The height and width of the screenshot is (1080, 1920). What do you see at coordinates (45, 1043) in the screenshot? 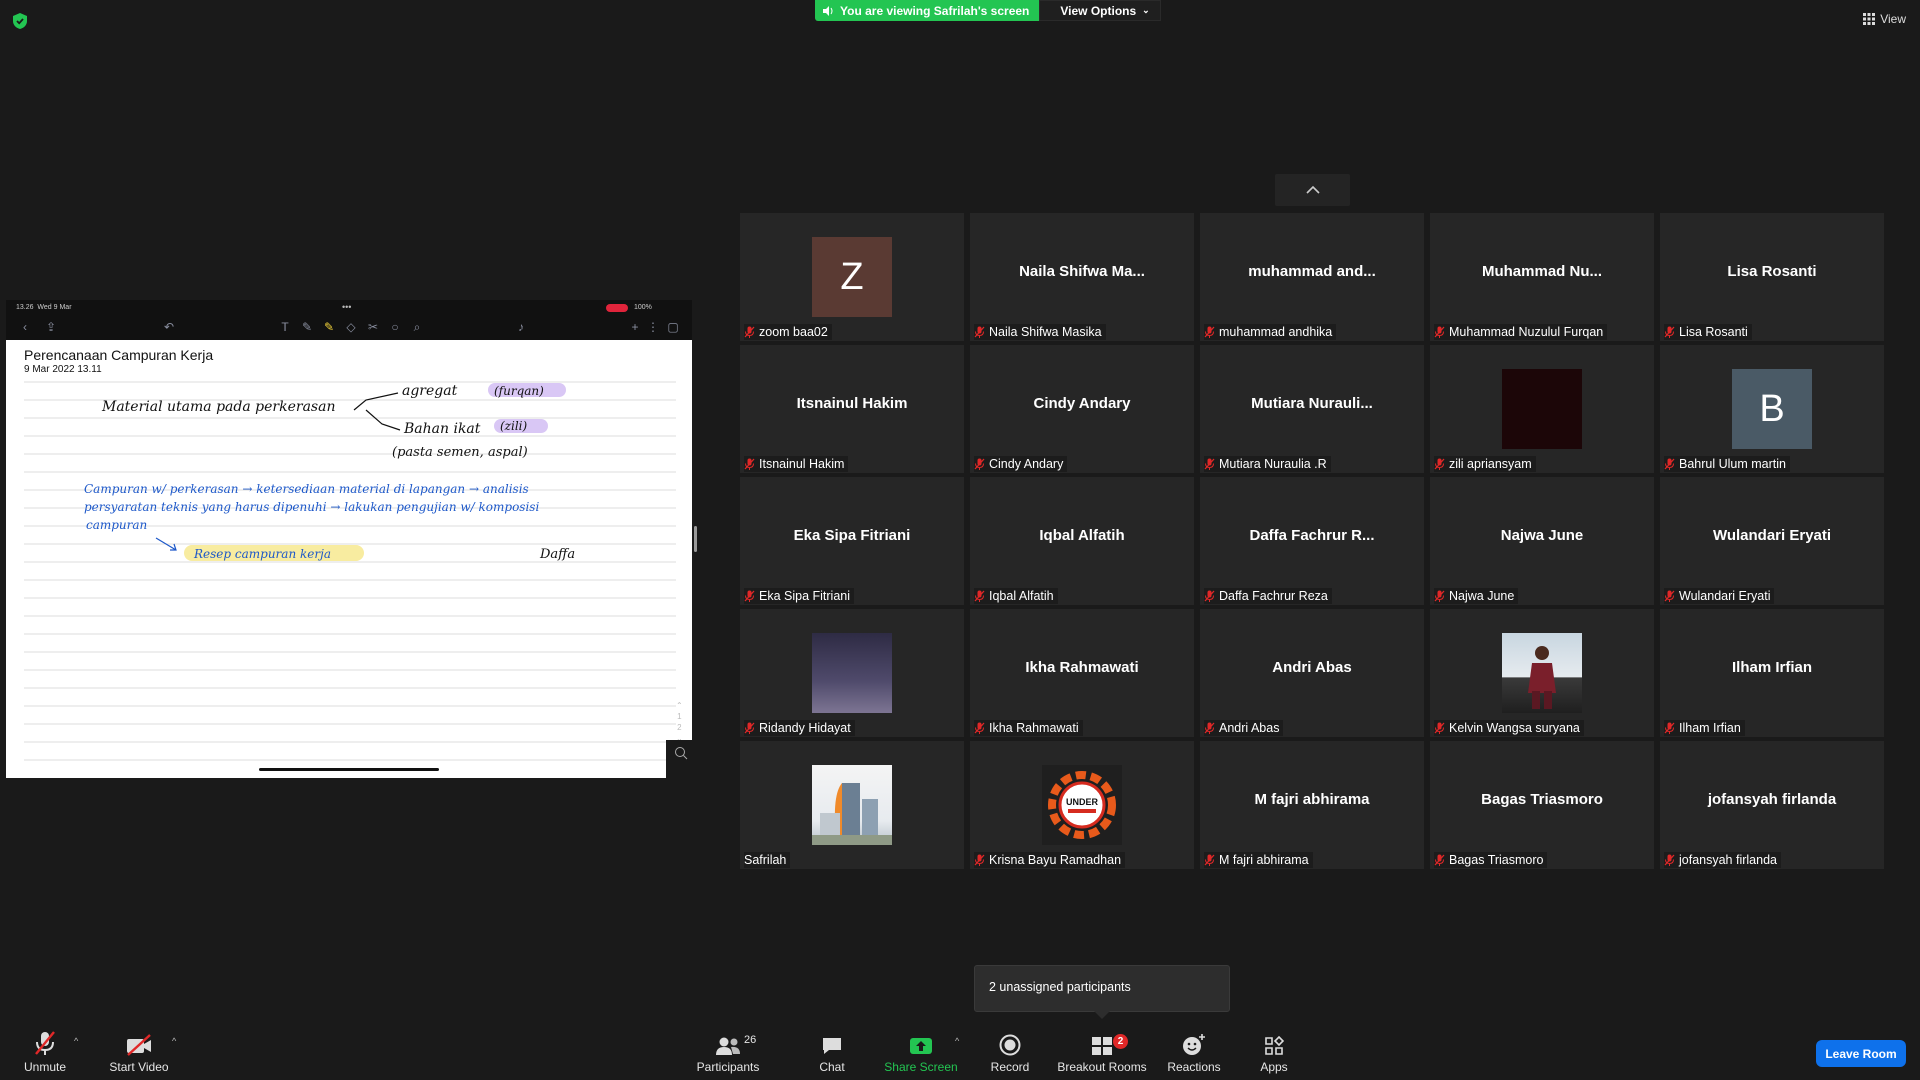
I see `muted-microphone-icon` at bounding box center [45, 1043].